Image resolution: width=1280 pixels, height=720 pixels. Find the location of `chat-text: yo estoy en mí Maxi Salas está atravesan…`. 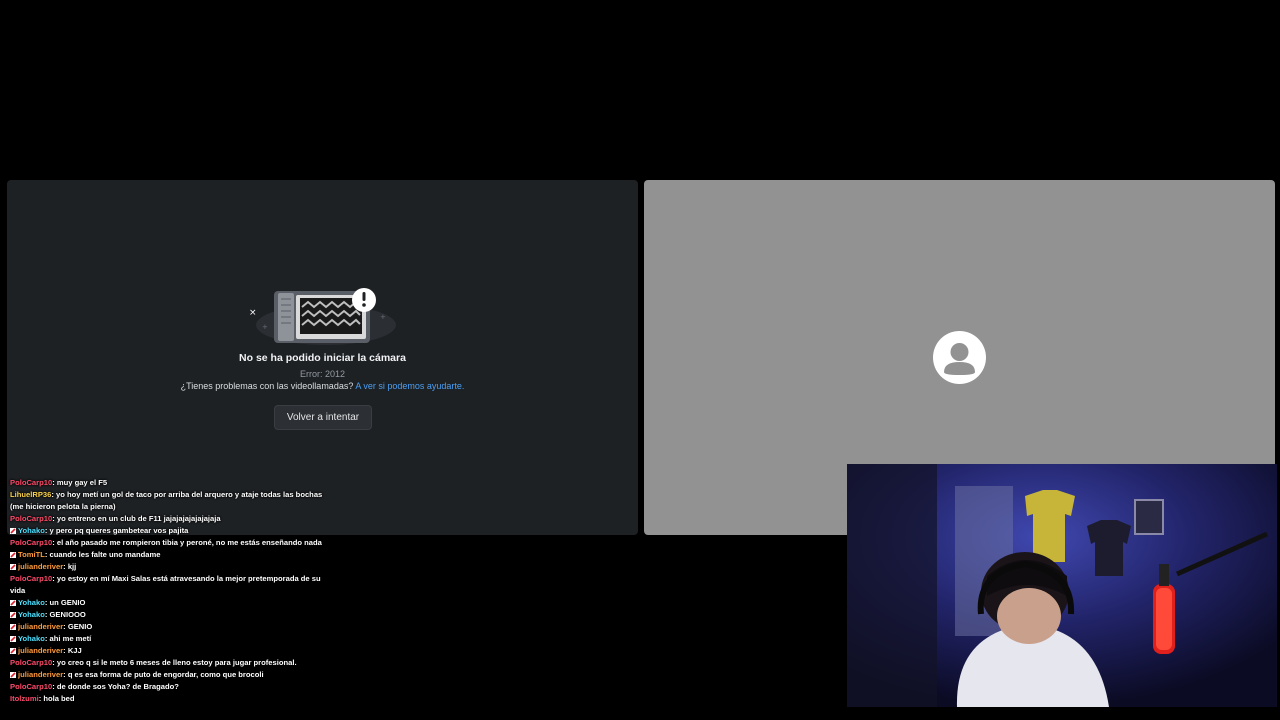

chat-text: yo estoy en mí Maxi Salas está atravesan… is located at coordinates (165, 584).